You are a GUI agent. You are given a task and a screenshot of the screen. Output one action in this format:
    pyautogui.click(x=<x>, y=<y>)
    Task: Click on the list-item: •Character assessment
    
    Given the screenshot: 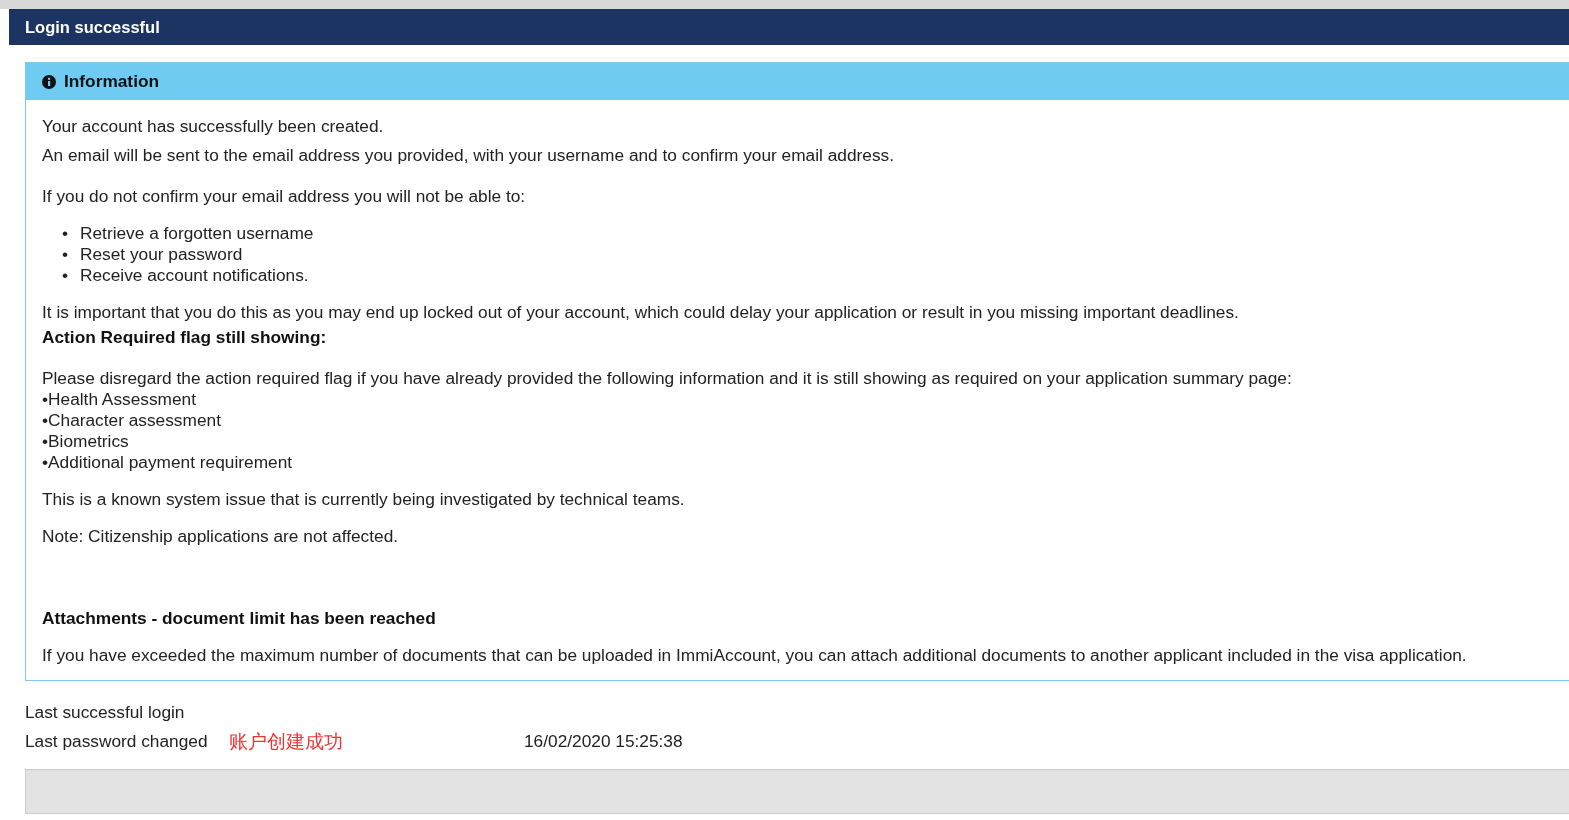 What is the action you would take?
    pyautogui.click(x=132, y=420)
    